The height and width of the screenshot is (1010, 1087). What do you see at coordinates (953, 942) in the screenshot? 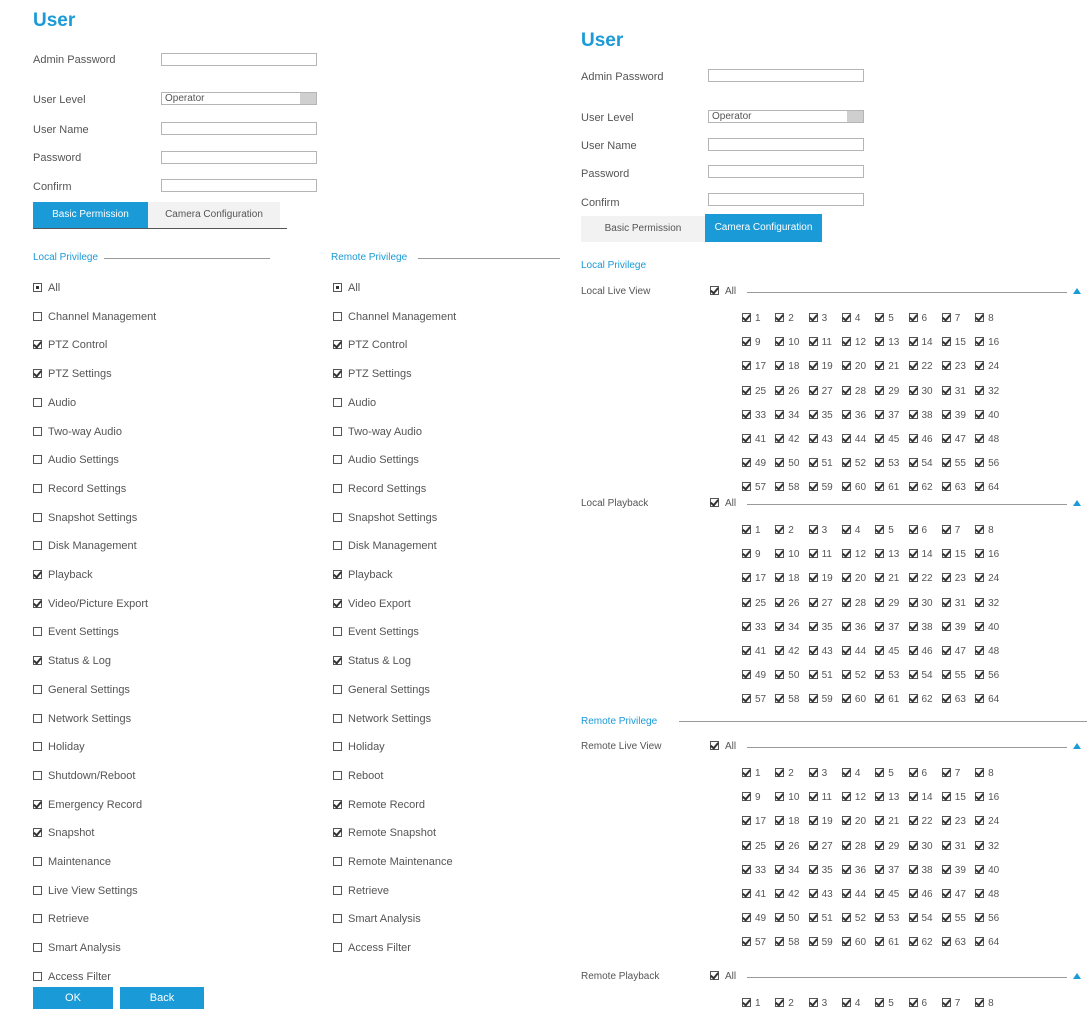
I see `channel-checkbox: 63` at bounding box center [953, 942].